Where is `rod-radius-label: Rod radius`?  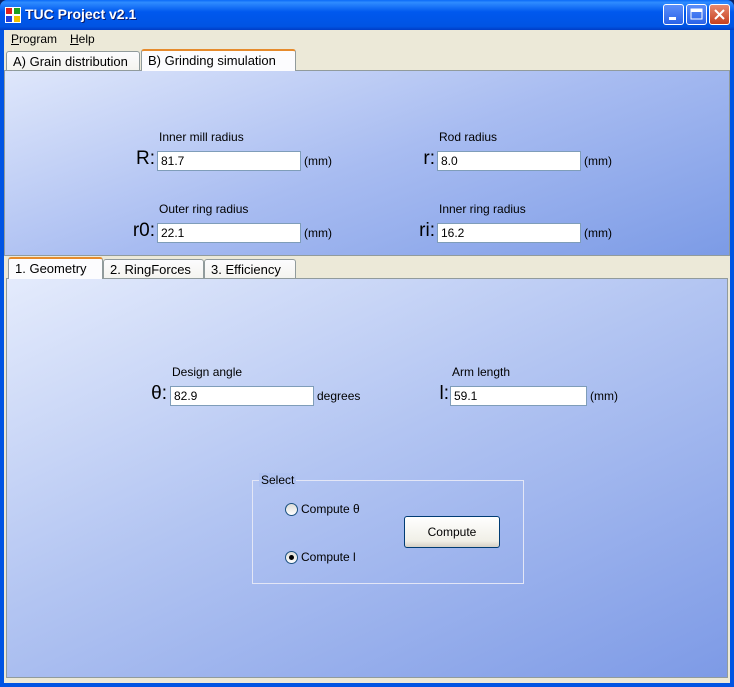 rod-radius-label: Rod radius is located at coordinates (468, 137).